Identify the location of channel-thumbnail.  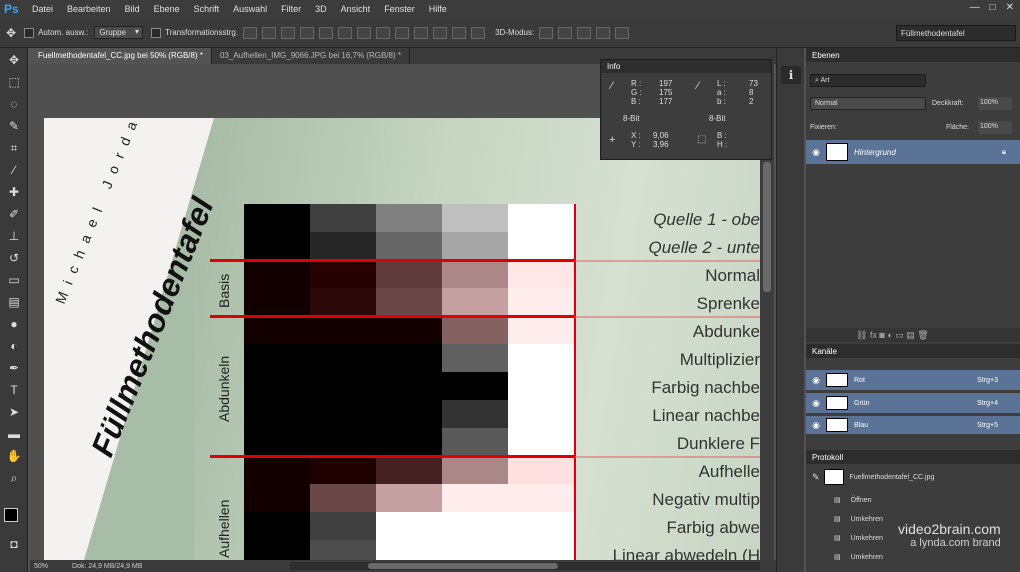
(837, 380).